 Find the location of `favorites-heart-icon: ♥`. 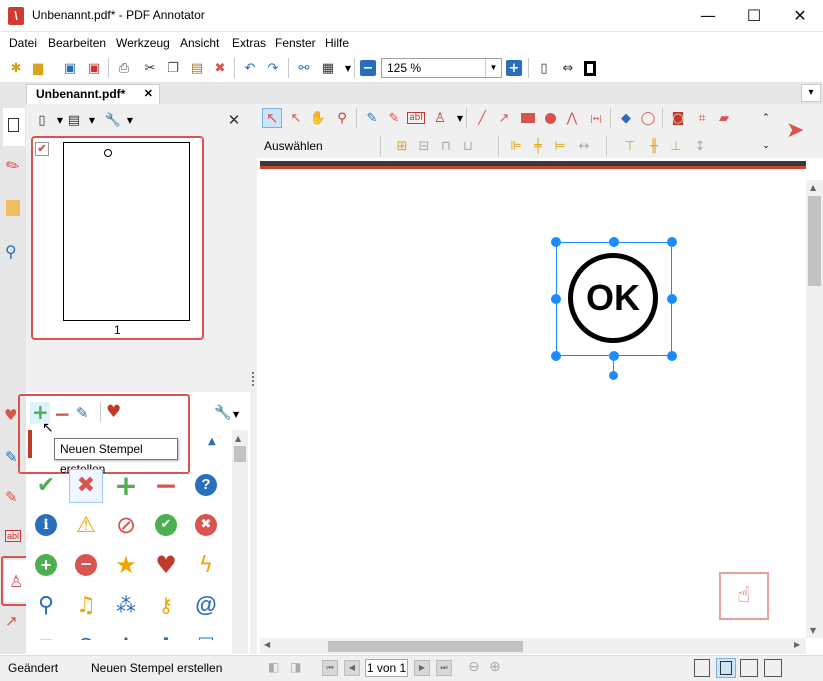

favorites-heart-icon: ♥ is located at coordinates (10, 415).